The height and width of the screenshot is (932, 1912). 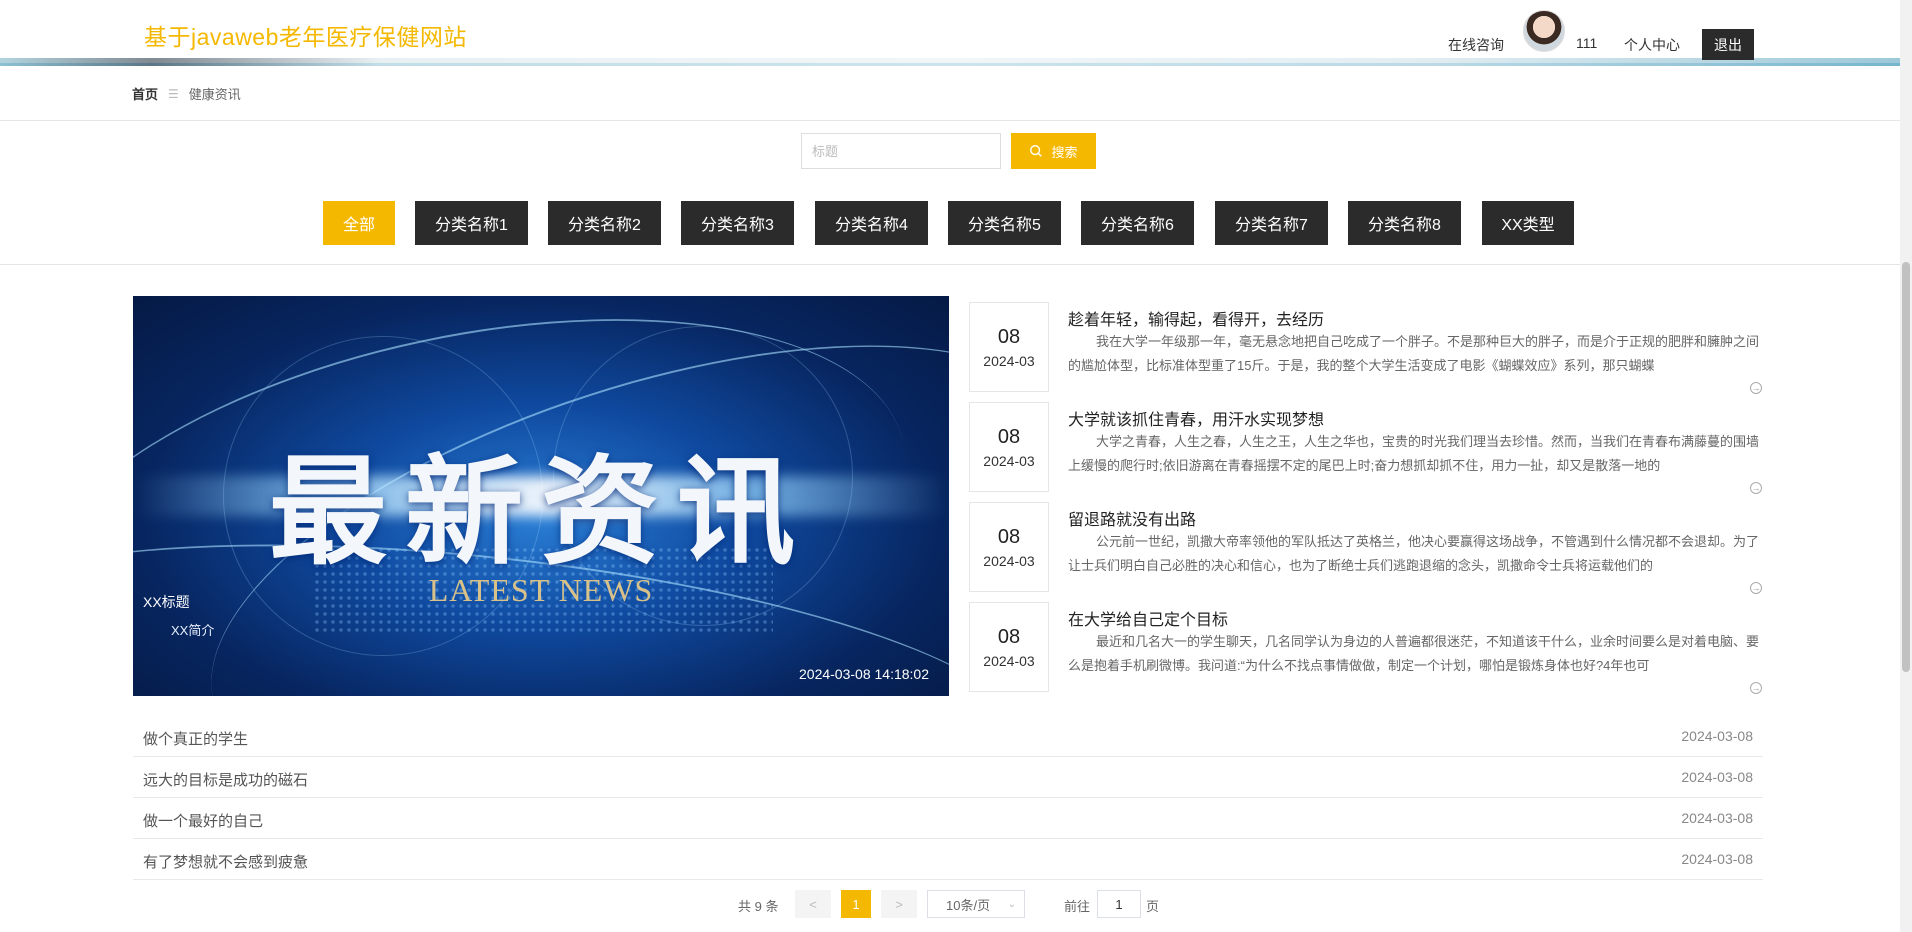 I want to click on page-size-select: 10条/页 ⌄, so click(x=976, y=904).